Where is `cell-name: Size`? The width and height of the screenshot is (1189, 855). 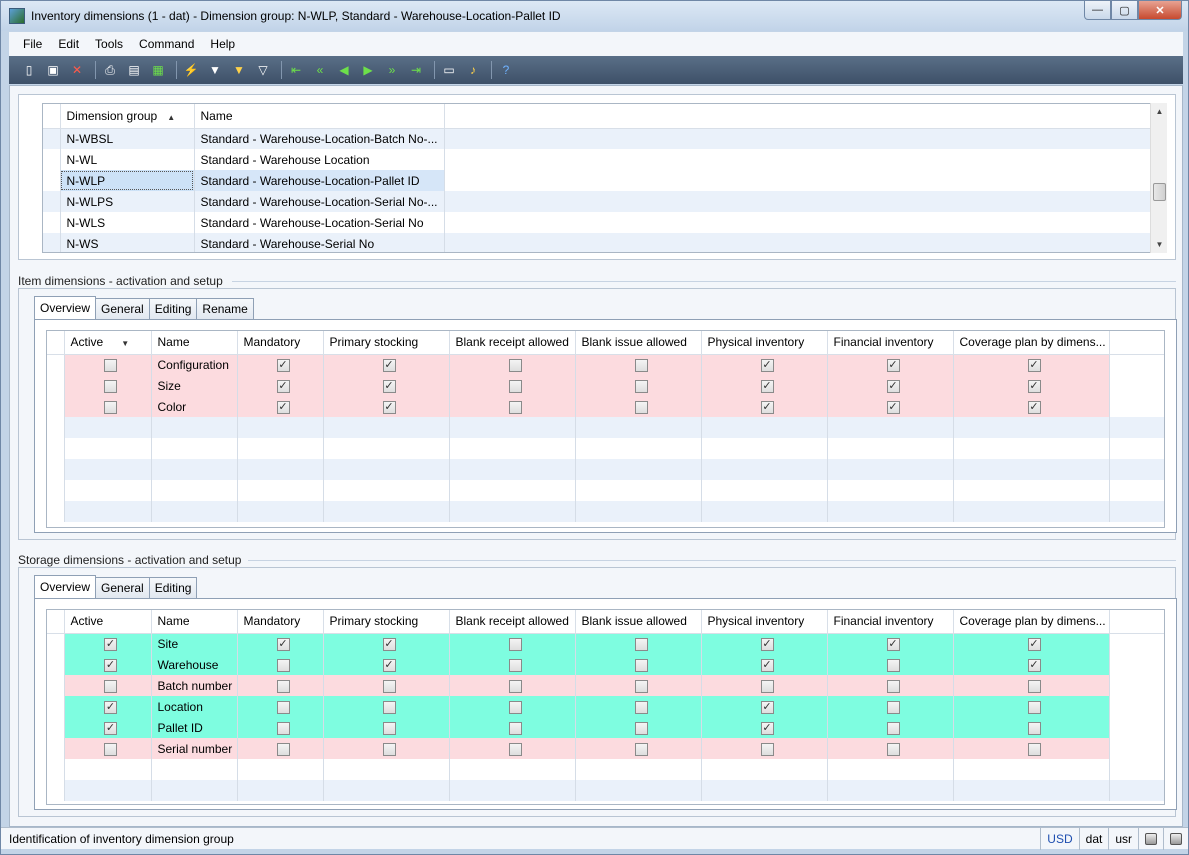
cell-name: Size is located at coordinates (194, 385).